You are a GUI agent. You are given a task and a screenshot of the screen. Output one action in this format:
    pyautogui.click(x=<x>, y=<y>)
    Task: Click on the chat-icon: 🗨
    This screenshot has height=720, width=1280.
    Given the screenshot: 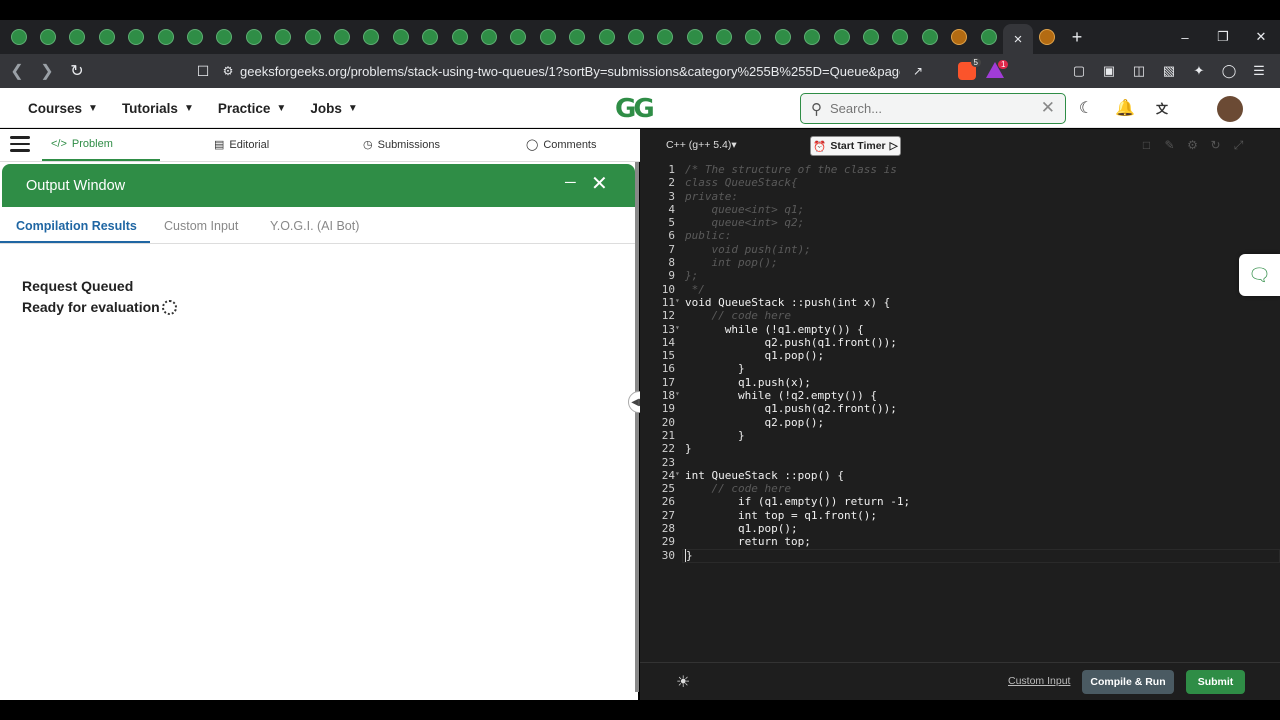 What is the action you would take?
    pyautogui.click(x=1259, y=275)
    